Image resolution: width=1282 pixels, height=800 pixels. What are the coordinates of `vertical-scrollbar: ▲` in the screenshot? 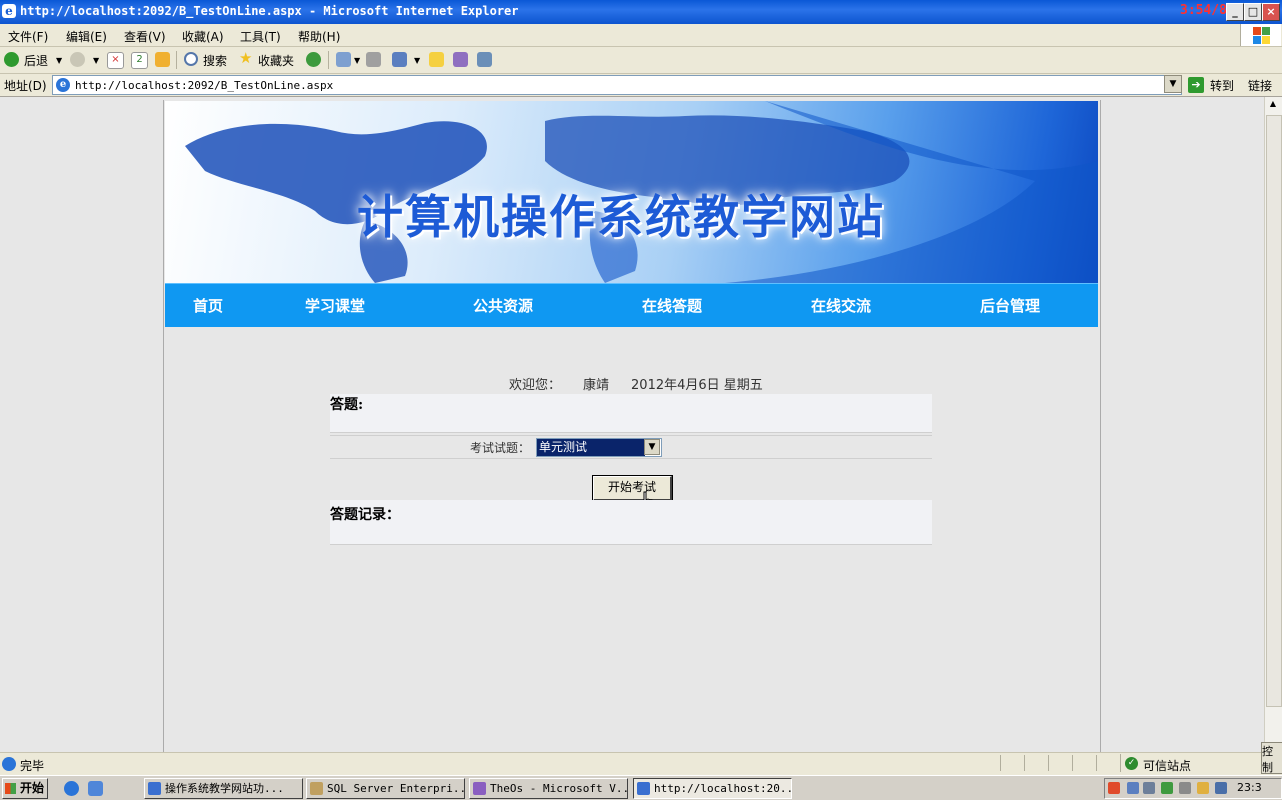 It's located at (1273, 424).